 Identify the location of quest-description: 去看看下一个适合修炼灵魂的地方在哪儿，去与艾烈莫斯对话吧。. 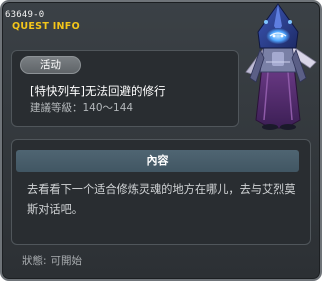
(161, 199).